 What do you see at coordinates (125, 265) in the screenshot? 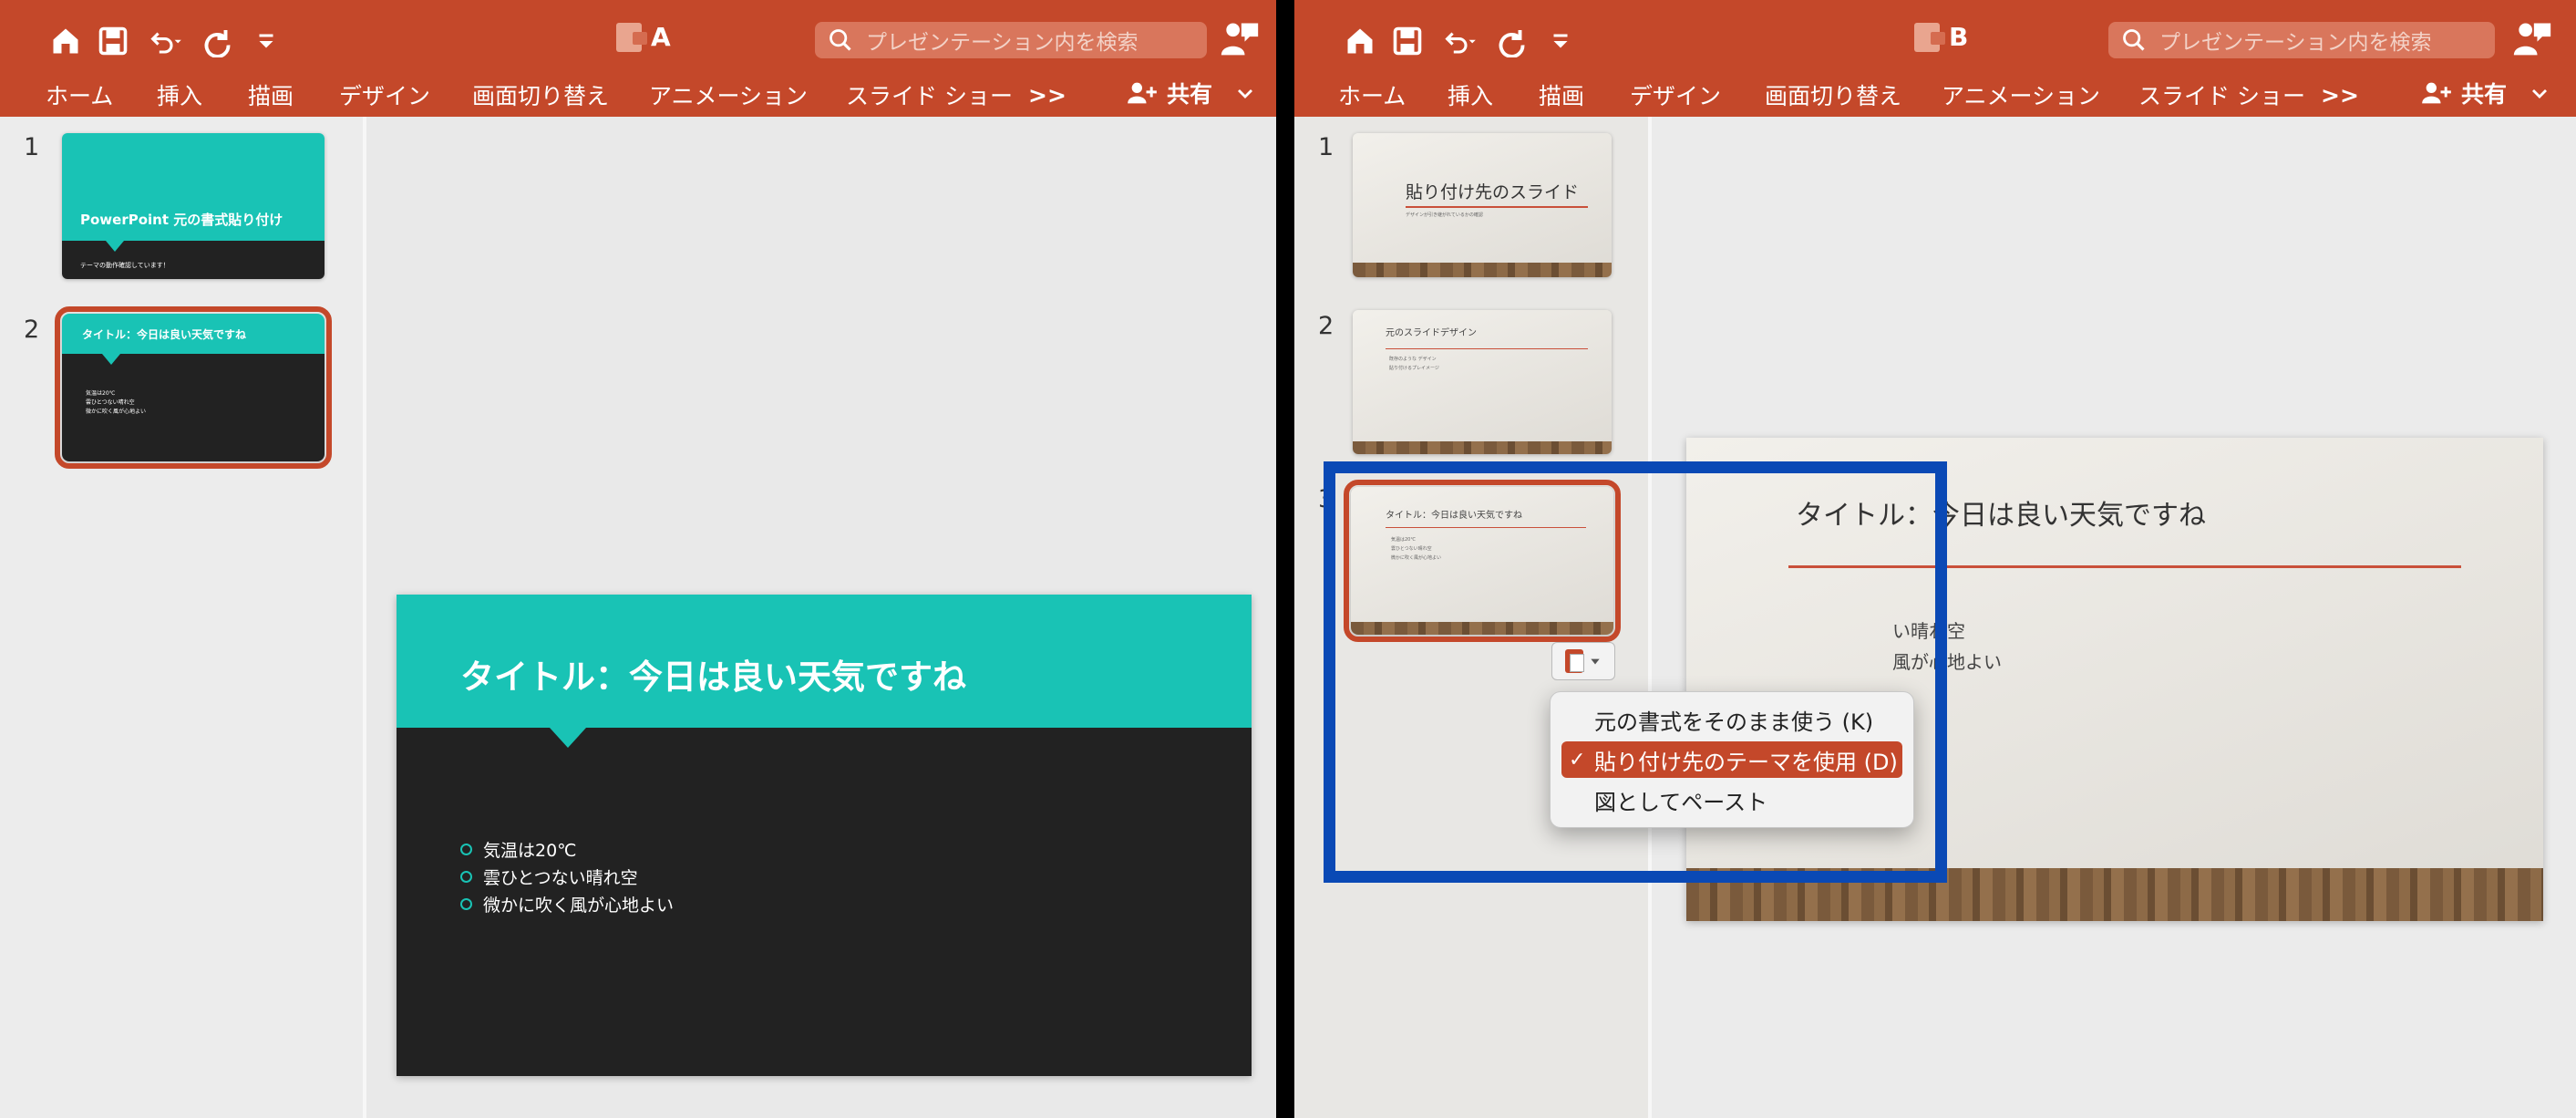
I see `thumb-subtitle: テーマの動作確認しています！` at bounding box center [125, 265].